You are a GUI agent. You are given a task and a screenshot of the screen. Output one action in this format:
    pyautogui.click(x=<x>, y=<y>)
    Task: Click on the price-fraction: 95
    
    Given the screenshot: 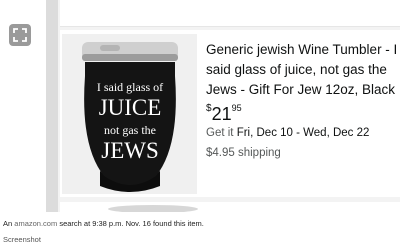 What is the action you would take?
    pyautogui.click(x=236, y=108)
    